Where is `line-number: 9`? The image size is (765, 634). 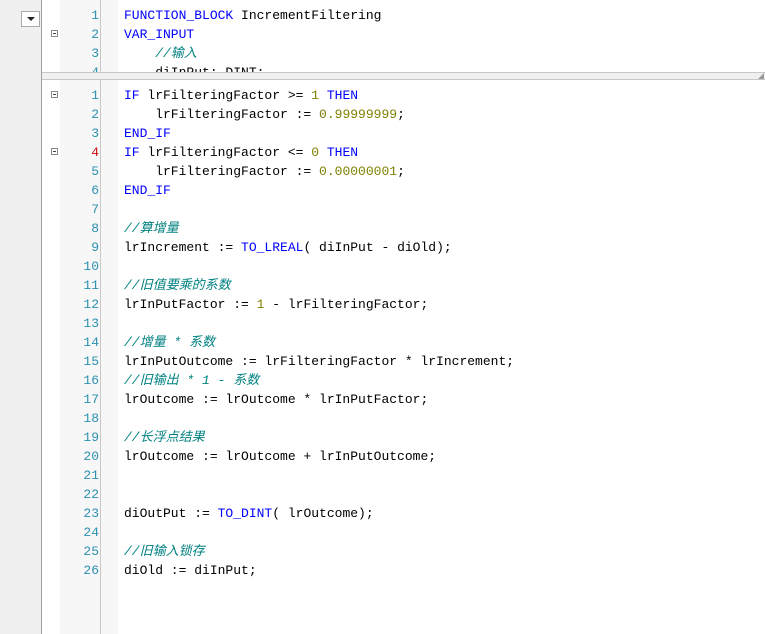 line-number: 9 is located at coordinates (95, 247).